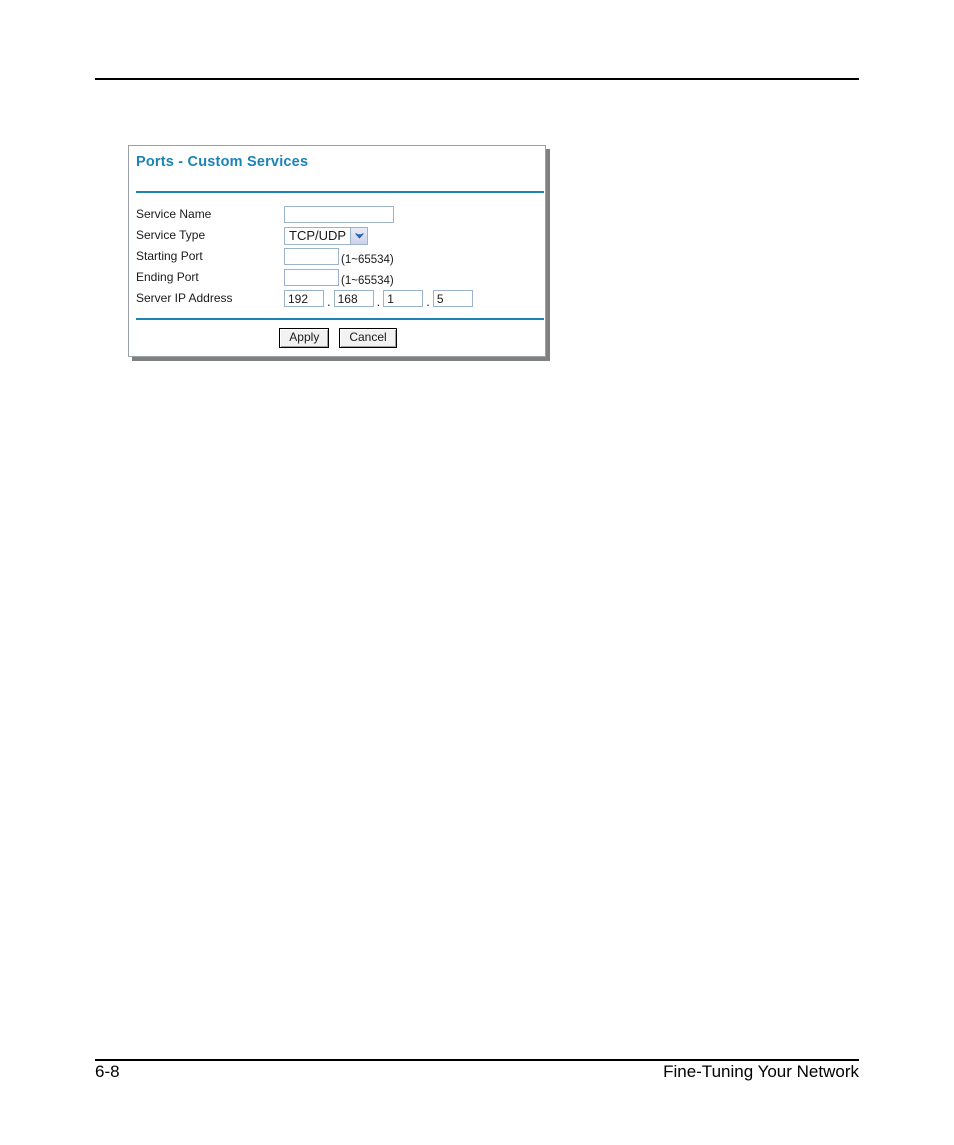 This screenshot has height=1145, width=954. I want to click on service-type-select: TCP/UDP, so click(326, 235).